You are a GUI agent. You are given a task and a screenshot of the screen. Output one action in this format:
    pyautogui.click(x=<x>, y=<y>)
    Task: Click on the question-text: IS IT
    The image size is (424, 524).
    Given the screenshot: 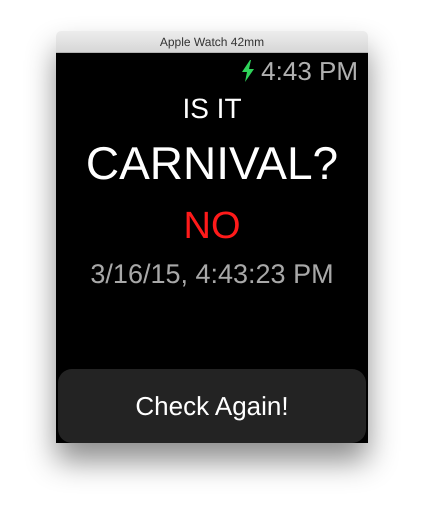 What is the action you would take?
    pyautogui.click(x=212, y=109)
    